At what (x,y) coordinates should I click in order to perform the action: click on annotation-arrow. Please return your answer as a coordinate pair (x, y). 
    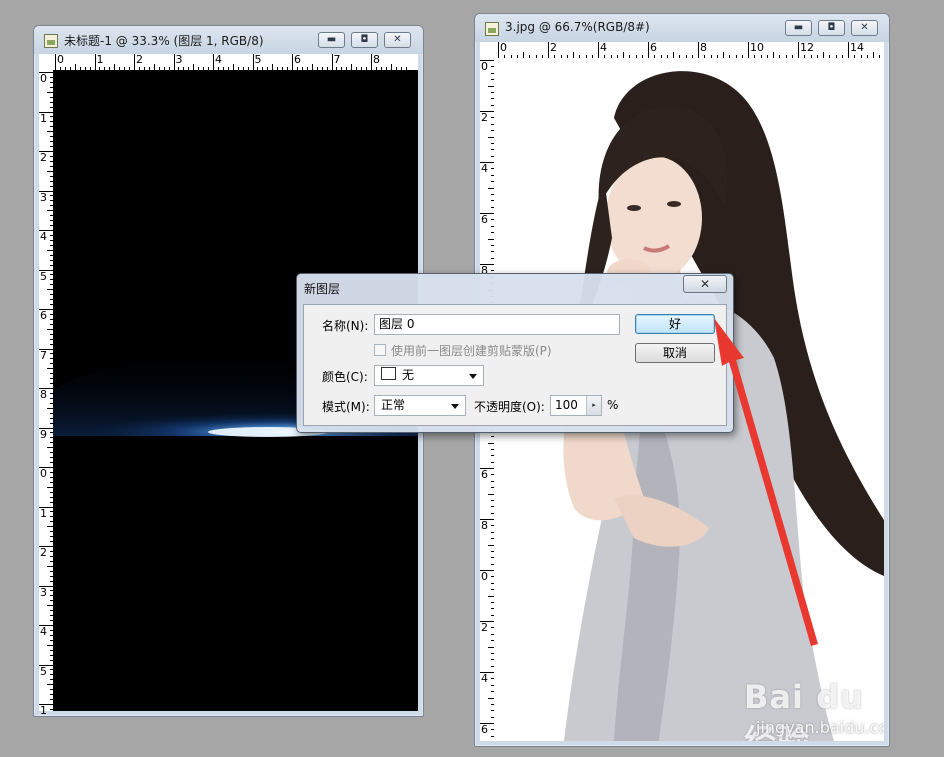
    Looking at the image, I should click on (766, 482).